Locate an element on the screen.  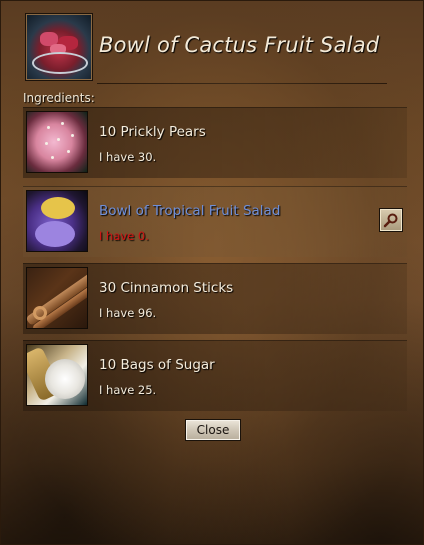
ingredient-have-count: I have 30. is located at coordinates (128, 157).